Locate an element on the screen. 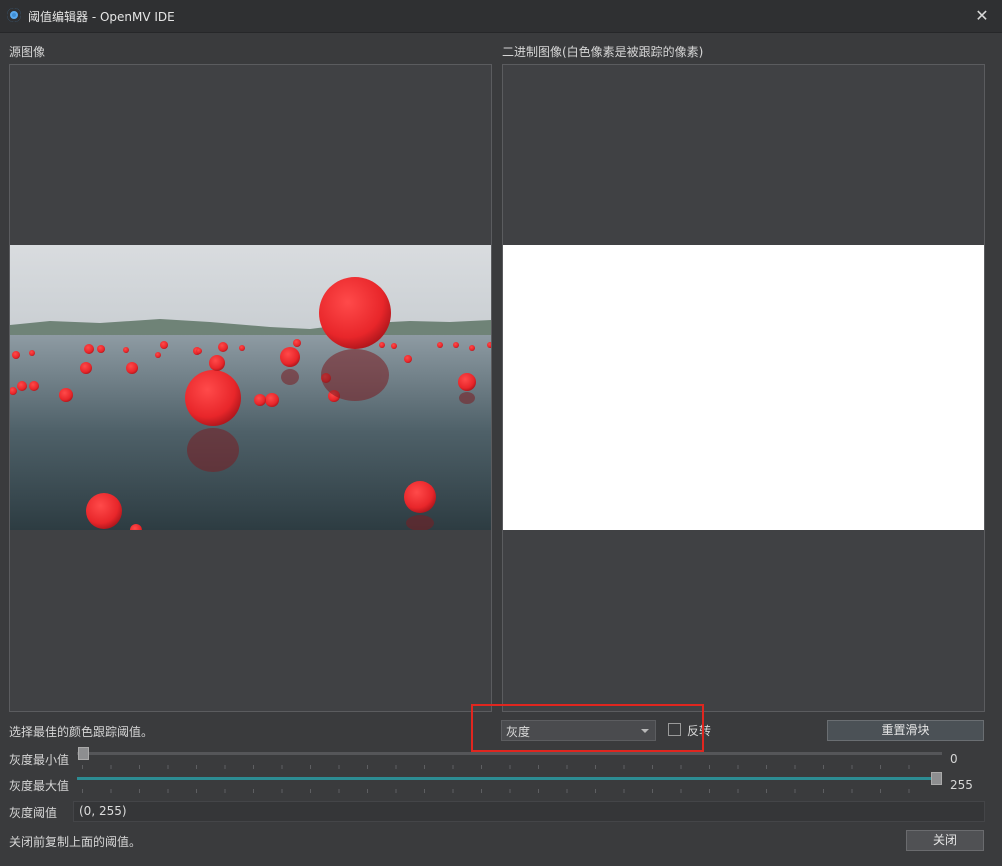  max-slider-label: 灰度最大值 is located at coordinates (39, 786).